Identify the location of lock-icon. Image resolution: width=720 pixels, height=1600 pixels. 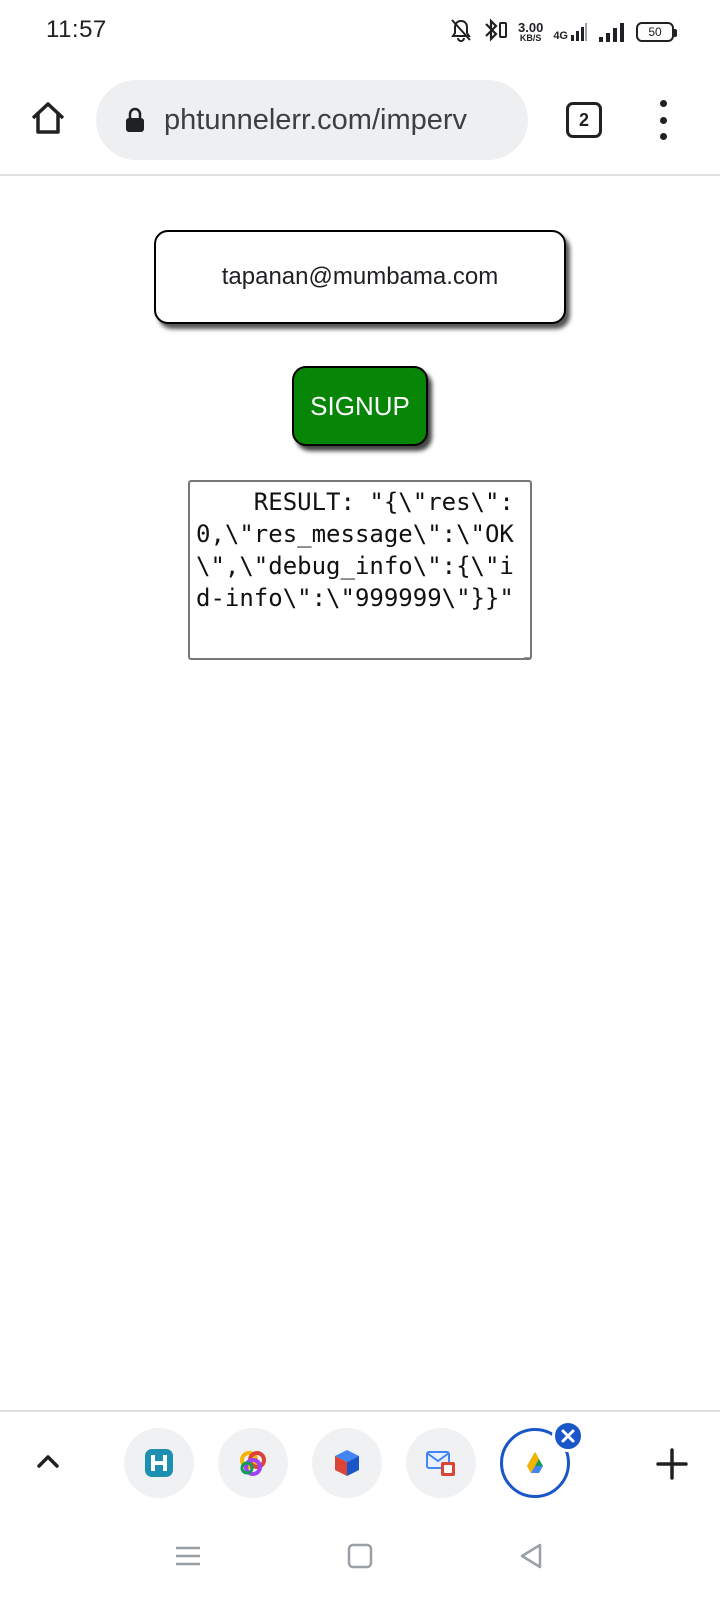
(135, 119).